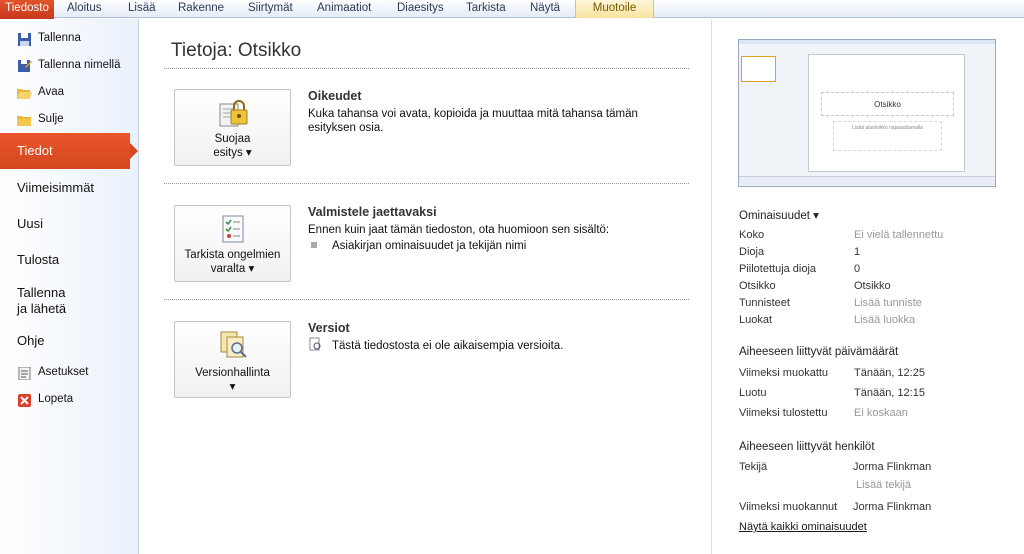 This screenshot has width=1024, height=554. What do you see at coordinates (270, 9) in the screenshot?
I see `tab-transitions: Siirtymät` at bounding box center [270, 9].